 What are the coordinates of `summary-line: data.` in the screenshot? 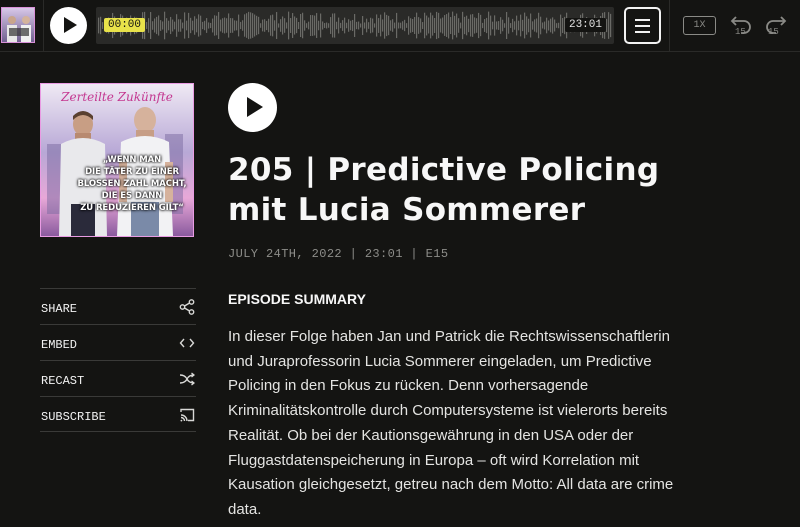 It's located at (245, 509).